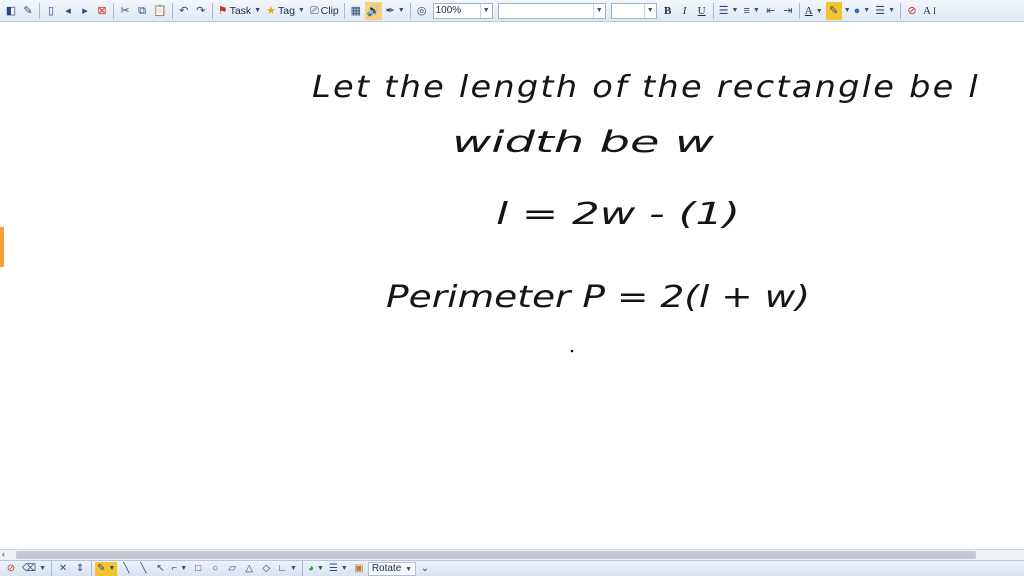 The image size is (1024, 576). I want to click on triangle-icon: △, so click(249, 569).